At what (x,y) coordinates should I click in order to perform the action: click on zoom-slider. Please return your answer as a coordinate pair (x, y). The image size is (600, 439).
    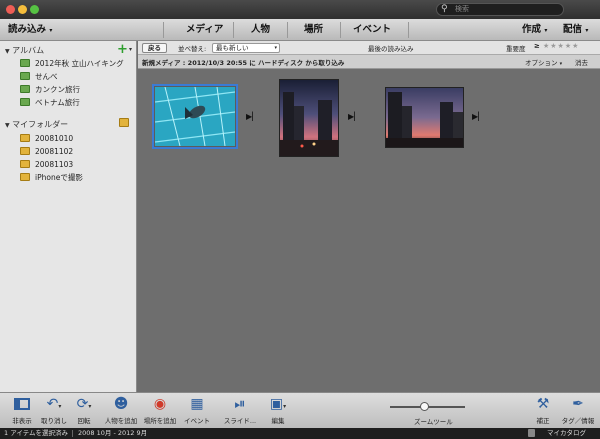
    Looking at the image, I should click on (427, 406).